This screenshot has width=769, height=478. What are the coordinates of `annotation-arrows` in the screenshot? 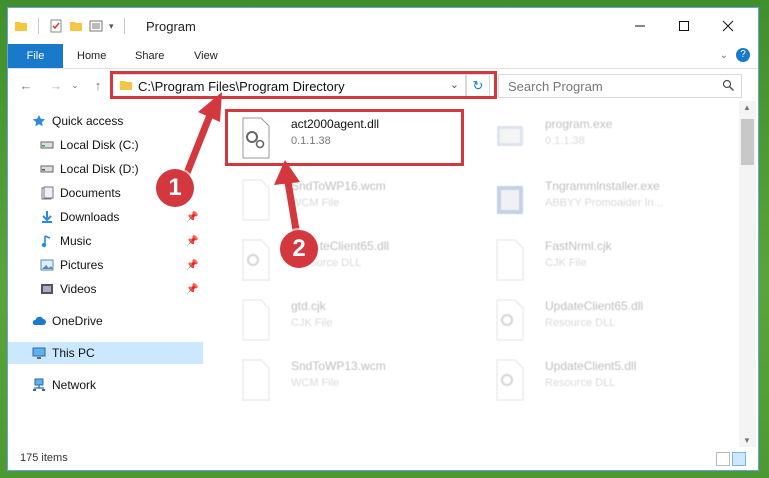 It's located at (241, 166).